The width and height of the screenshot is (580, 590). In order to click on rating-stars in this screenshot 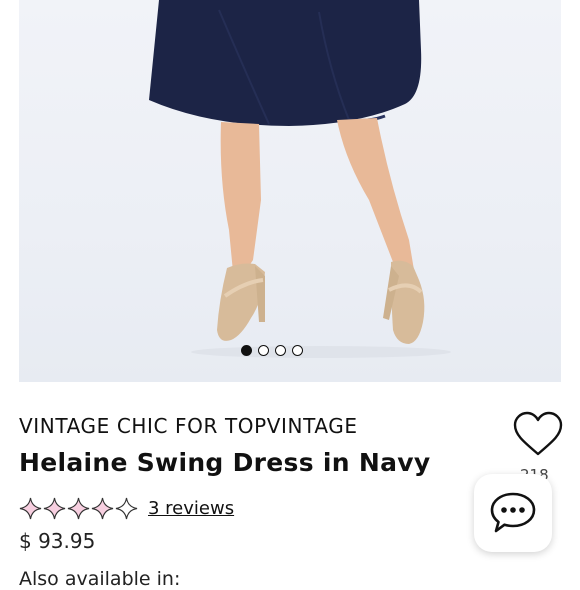, I will do `click(78, 508)`.